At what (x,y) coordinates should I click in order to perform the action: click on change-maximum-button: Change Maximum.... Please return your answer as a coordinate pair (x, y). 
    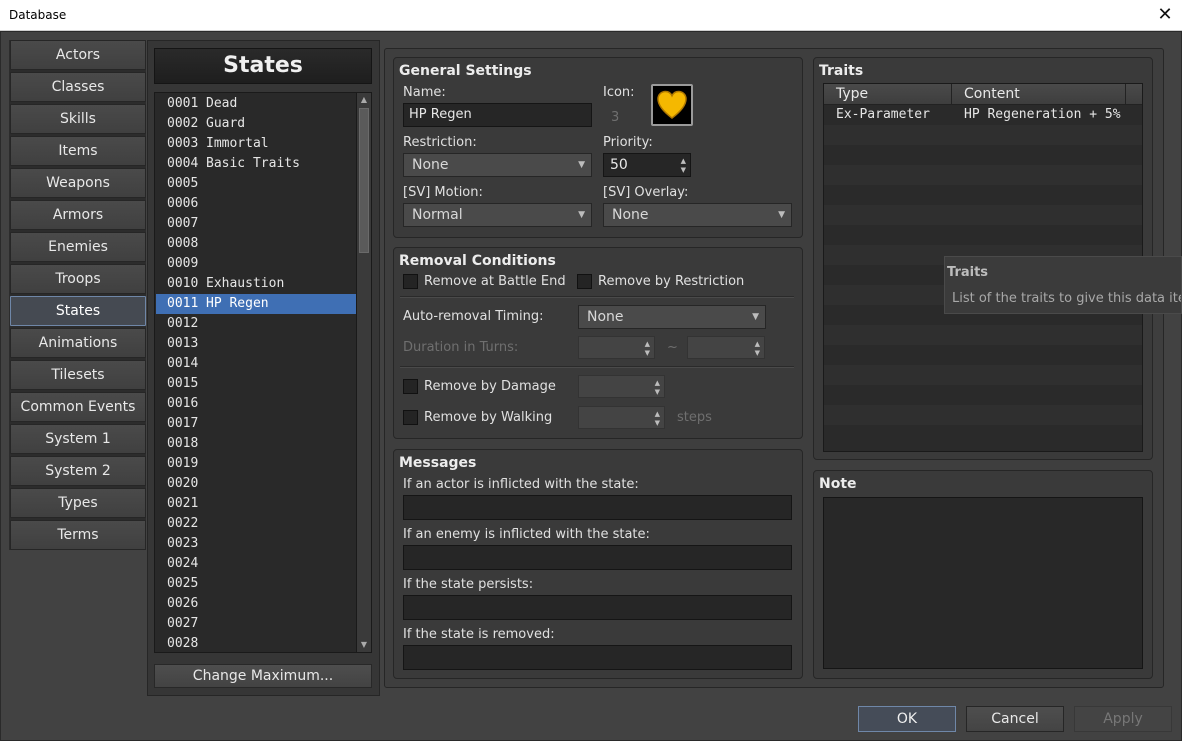
    Looking at the image, I should click on (263, 676).